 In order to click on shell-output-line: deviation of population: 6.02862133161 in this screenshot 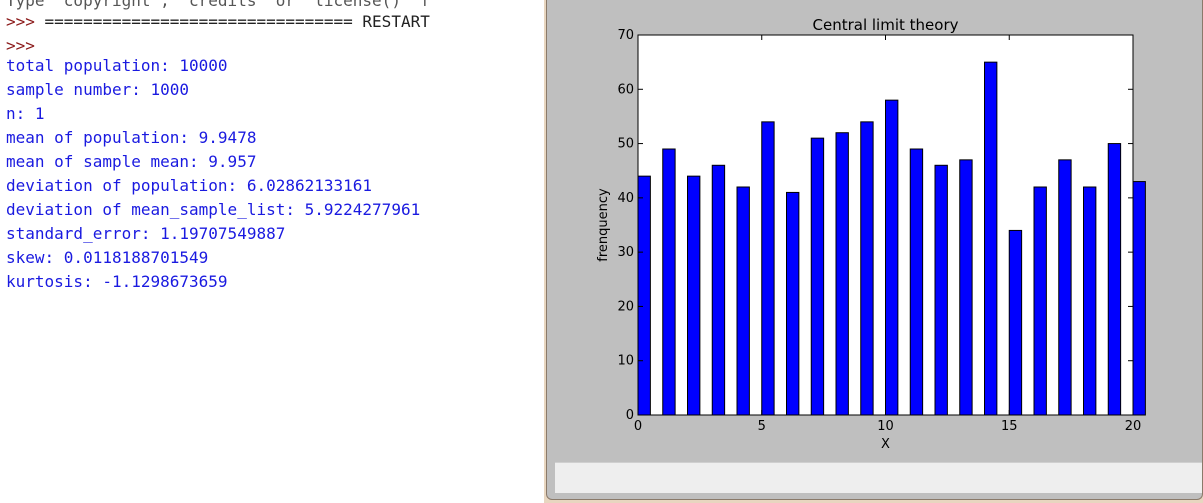, I will do `click(189, 185)`.